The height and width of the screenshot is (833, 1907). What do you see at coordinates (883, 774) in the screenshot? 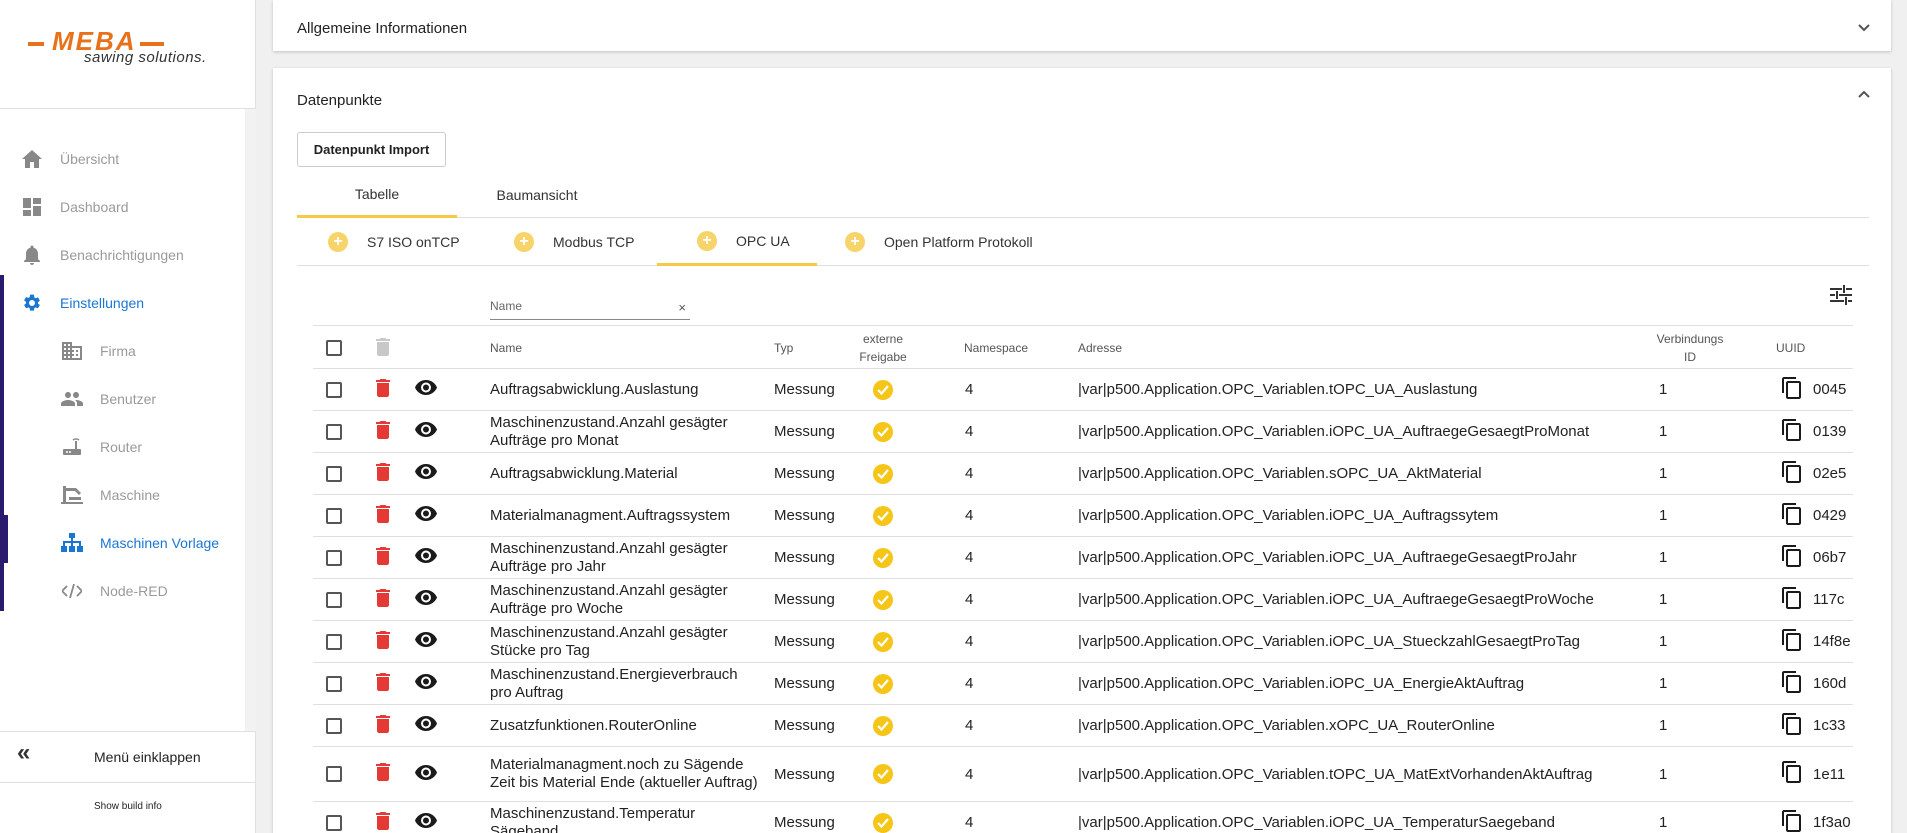
I see `check-circle-icon` at bounding box center [883, 774].